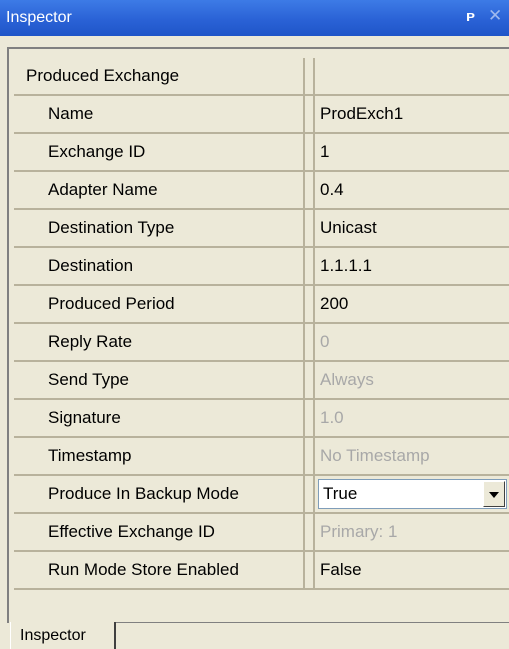 The height and width of the screenshot is (649, 509). I want to click on property-row-send-type: Send Type Always, so click(261, 381).